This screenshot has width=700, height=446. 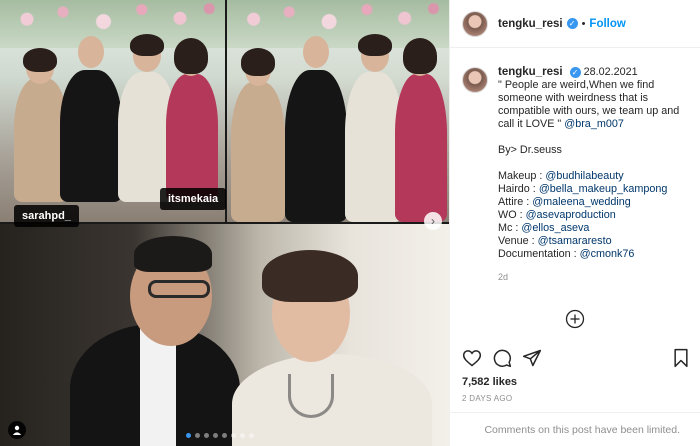 I want to click on follow-button: Follow, so click(x=607, y=24).